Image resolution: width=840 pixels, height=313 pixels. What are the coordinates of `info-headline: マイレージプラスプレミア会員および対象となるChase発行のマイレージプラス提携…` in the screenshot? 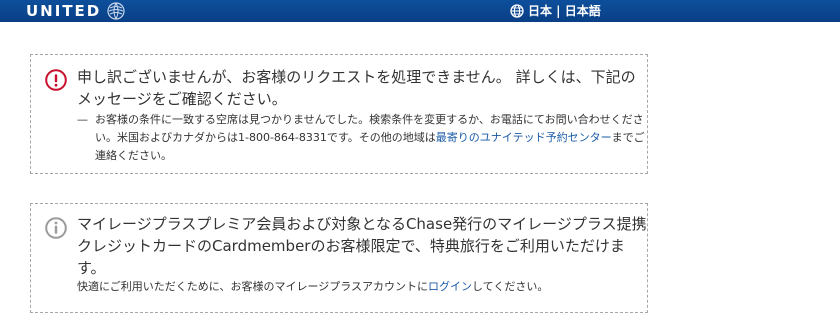 It's located at (362, 246).